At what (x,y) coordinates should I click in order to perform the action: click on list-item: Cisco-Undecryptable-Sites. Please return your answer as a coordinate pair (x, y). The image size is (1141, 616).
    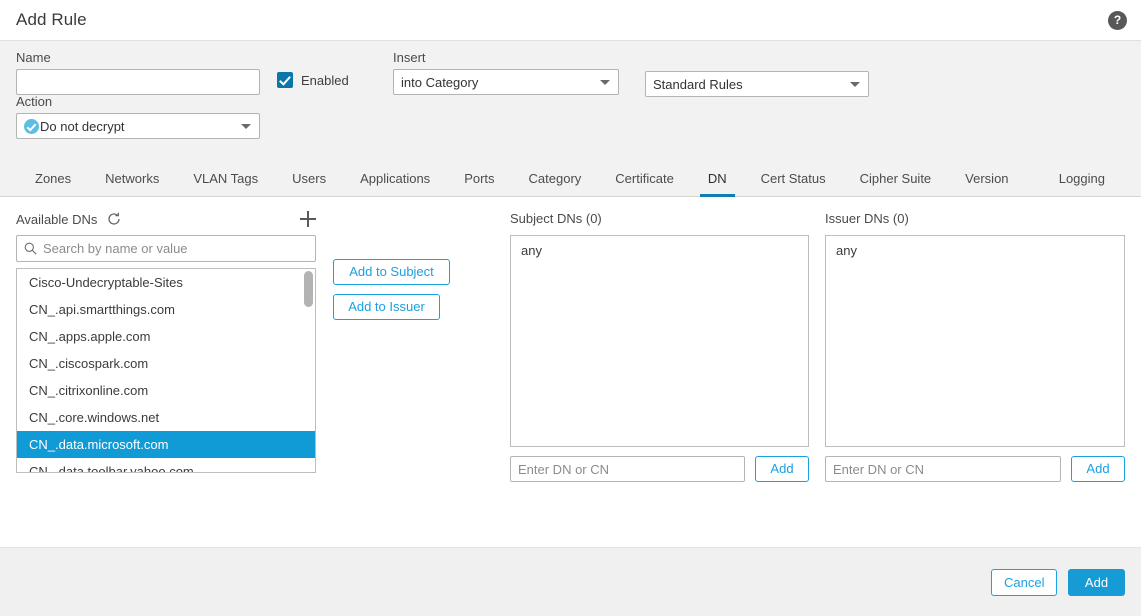
    Looking at the image, I should click on (166, 282).